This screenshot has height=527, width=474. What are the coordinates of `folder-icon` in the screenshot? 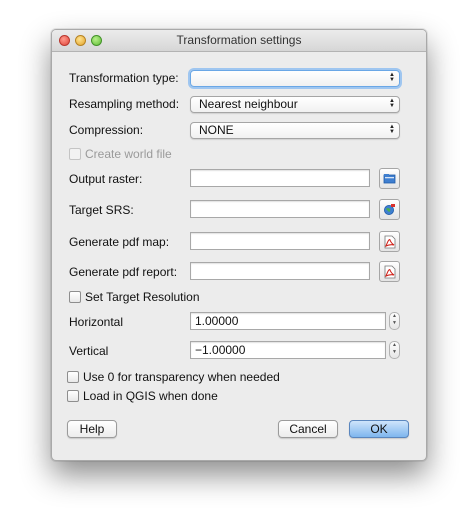 It's located at (389, 179).